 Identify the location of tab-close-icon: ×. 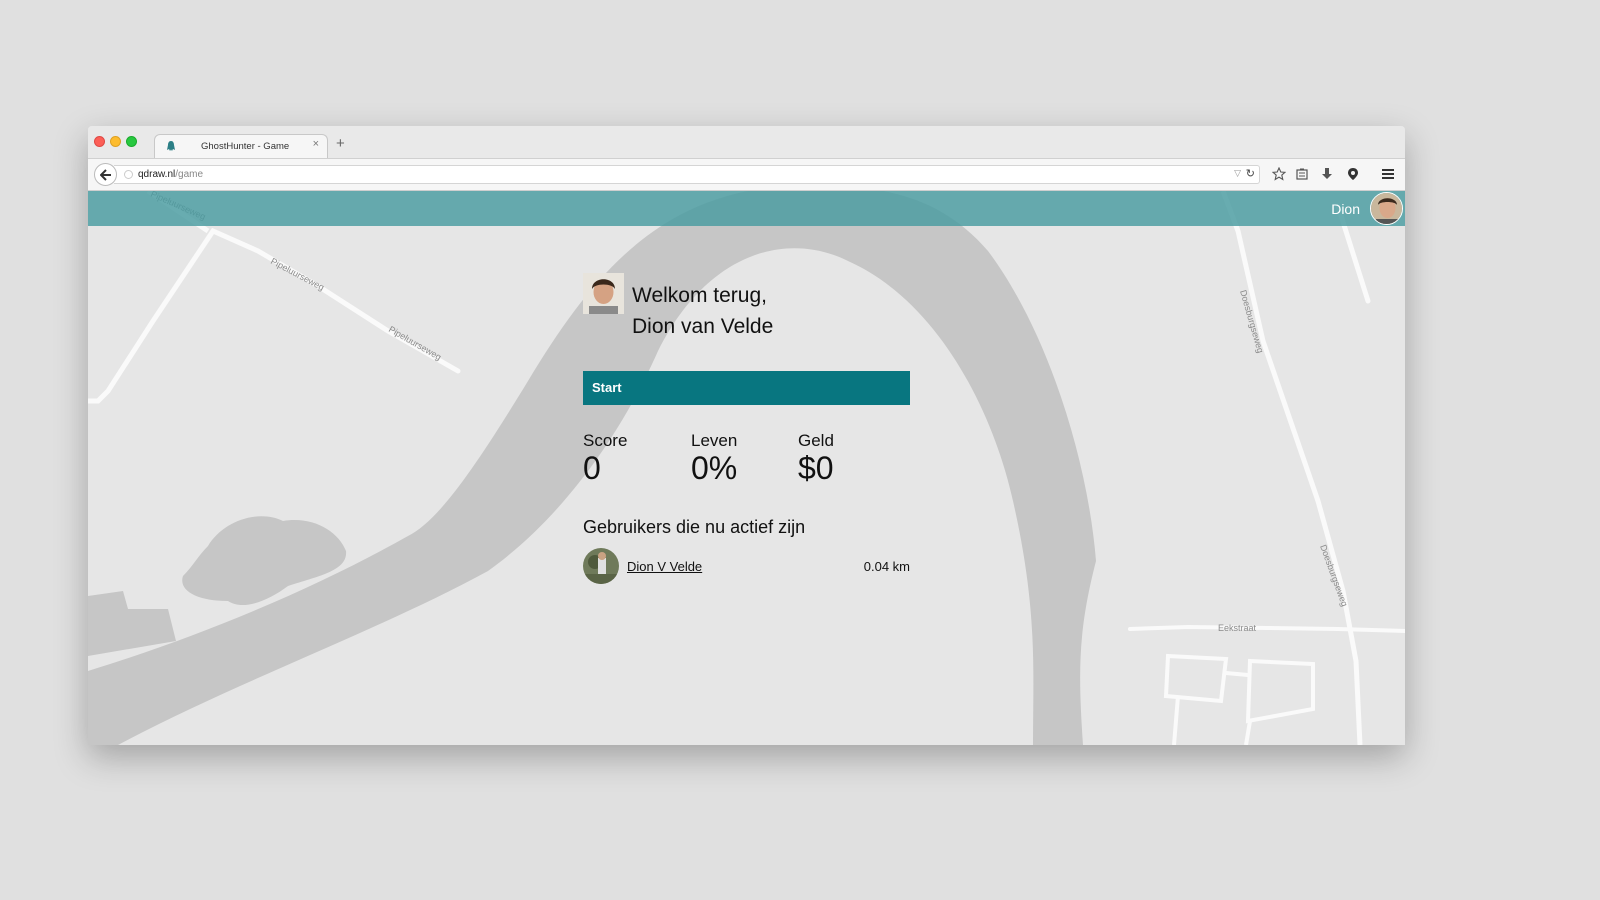
(316, 144).